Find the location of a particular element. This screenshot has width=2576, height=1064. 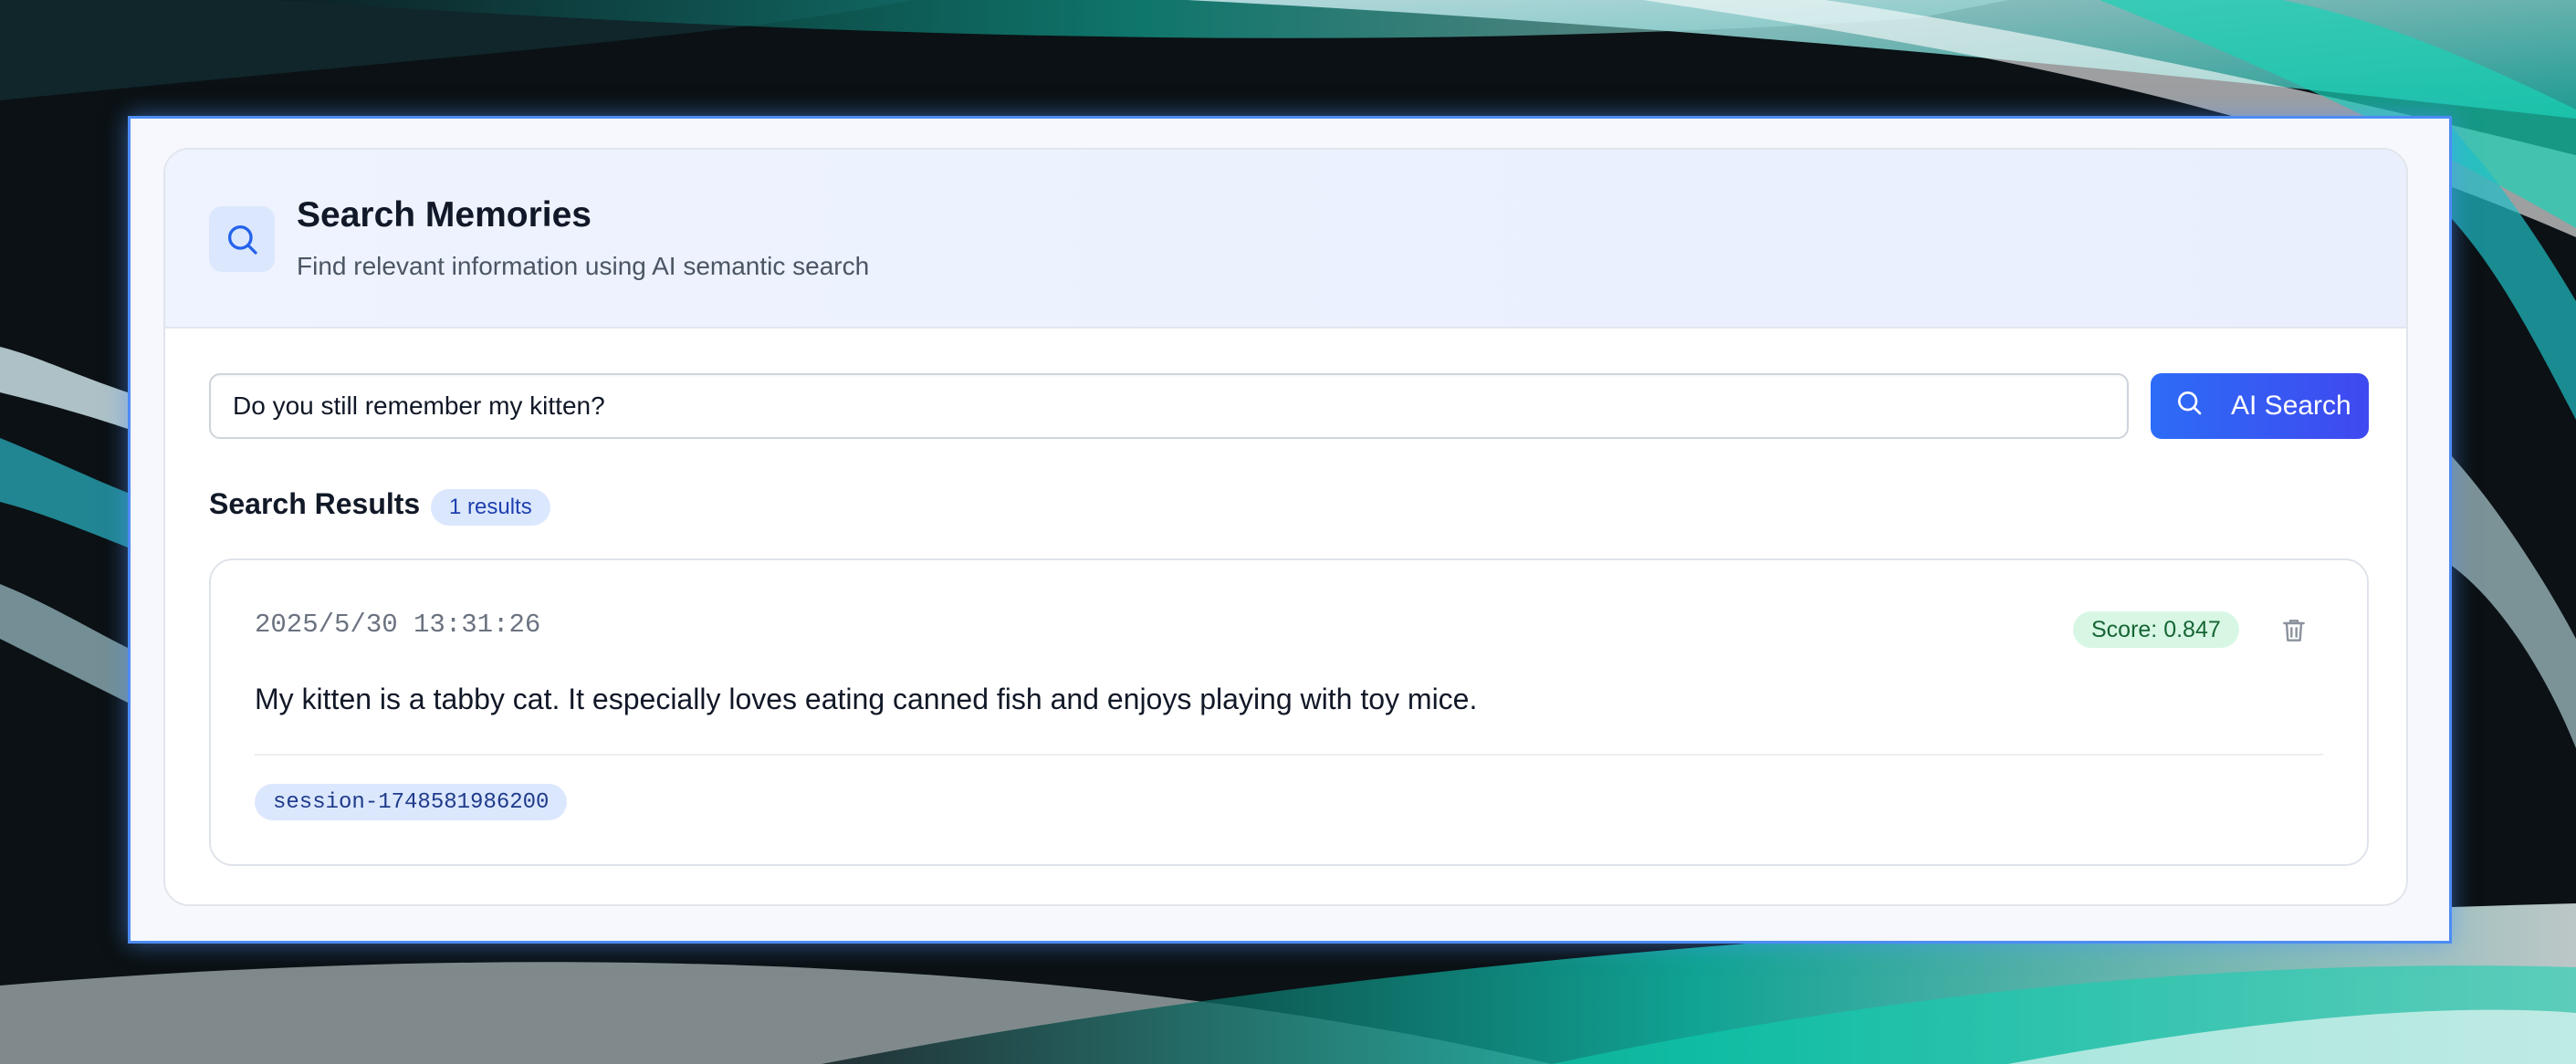

trash-icon is located at coordinates (2294, 631).